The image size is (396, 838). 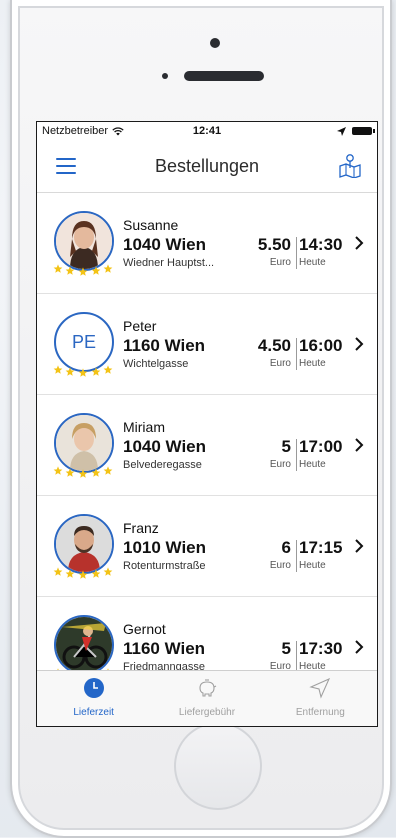 I want to click on clock-icon, so click(x=93, y=688).